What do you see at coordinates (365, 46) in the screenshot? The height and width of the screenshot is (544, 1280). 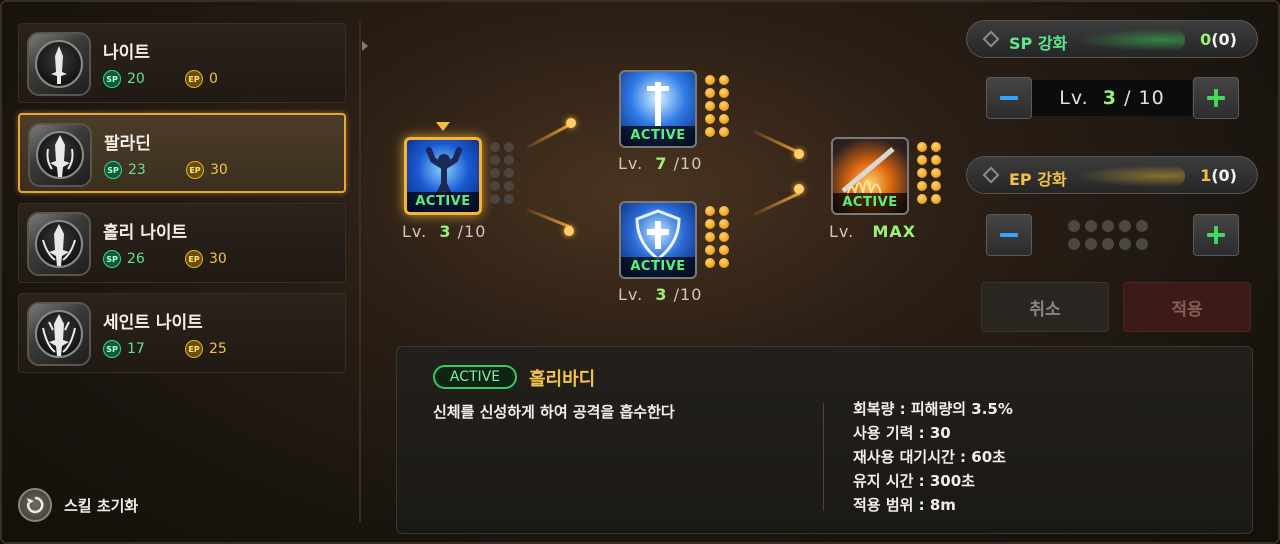 I see `collapse-arrow-icon` at bounding box center [365, 46].